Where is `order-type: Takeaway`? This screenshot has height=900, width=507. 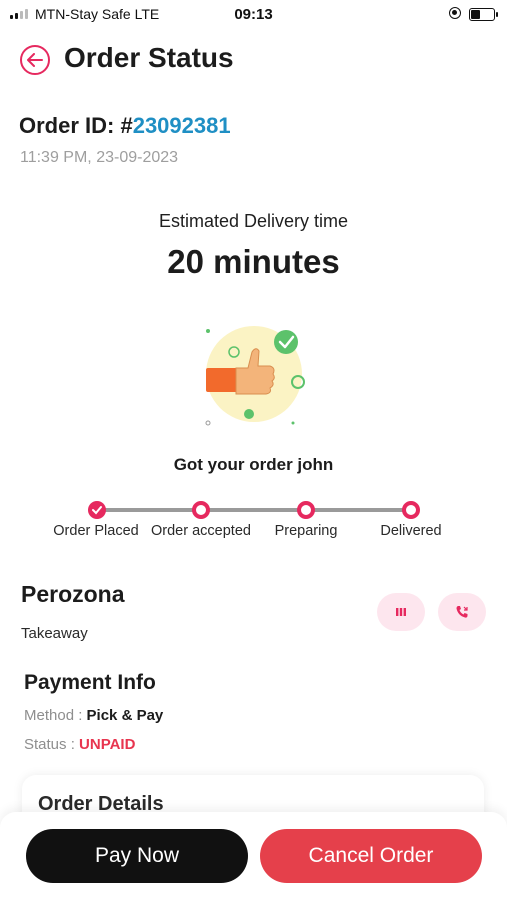 order-type: Takeaway is located at coordinates (54, 633).